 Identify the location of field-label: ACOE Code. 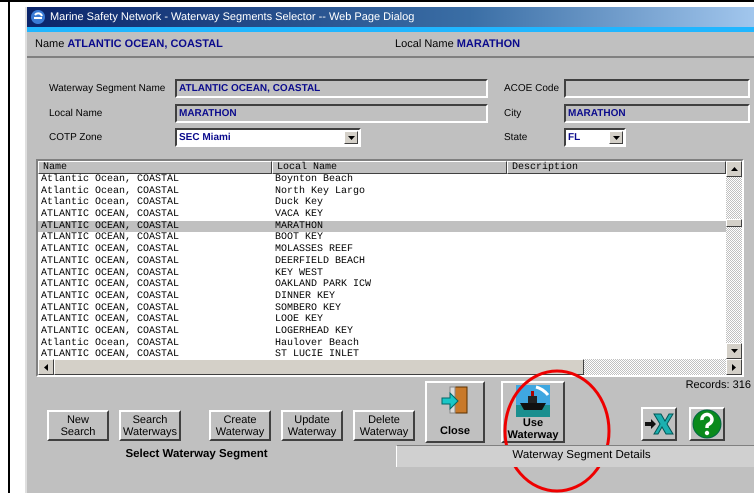
(532, 88).